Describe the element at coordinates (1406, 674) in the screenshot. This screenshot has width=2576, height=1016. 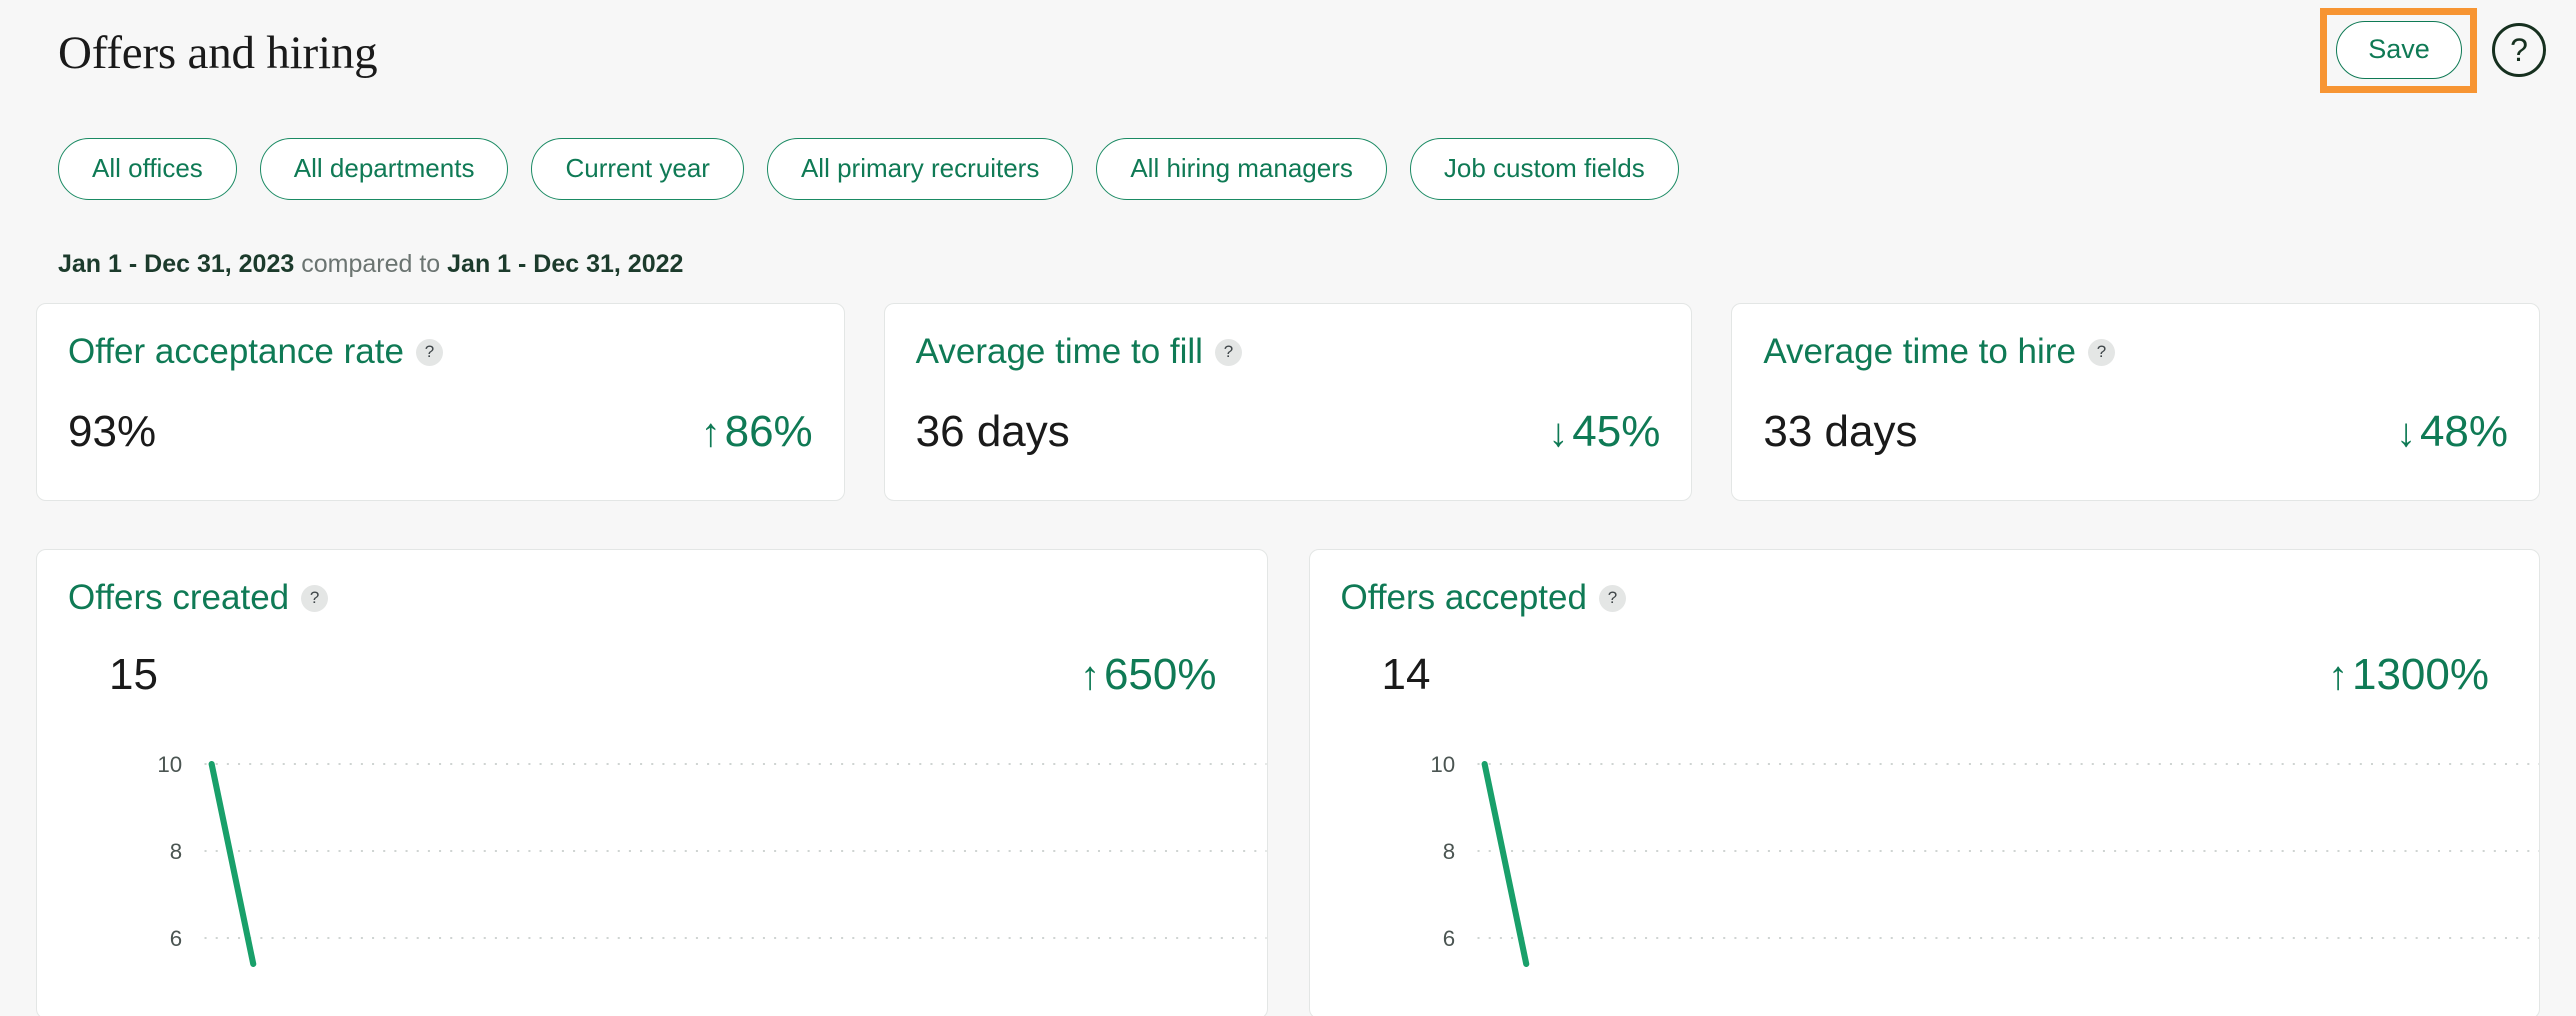
I see `chart-value: 14` at that location.